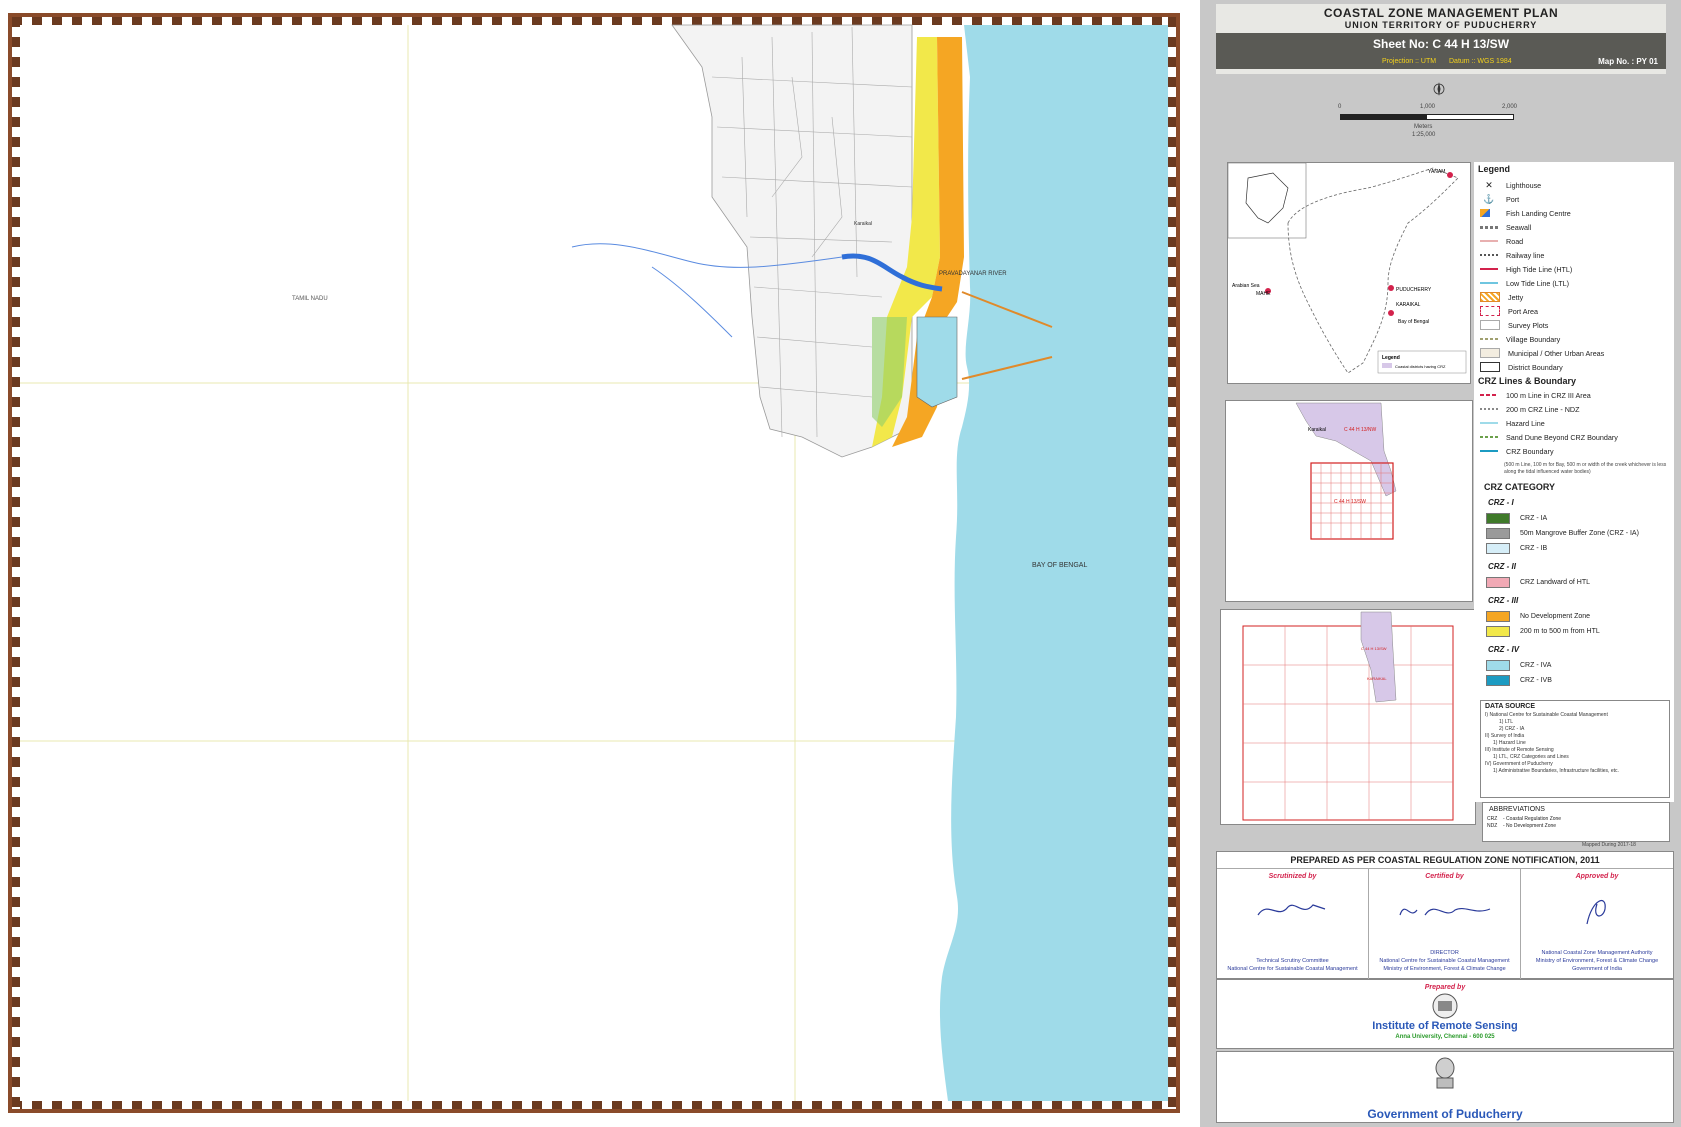 Image resolution: width=1681 pixels, height=1127 pixels. What do you see at coordinates (1577, 339) in the screenshot?
I see `legend-item: Village Boundary` at bounding box center [1577, 339].